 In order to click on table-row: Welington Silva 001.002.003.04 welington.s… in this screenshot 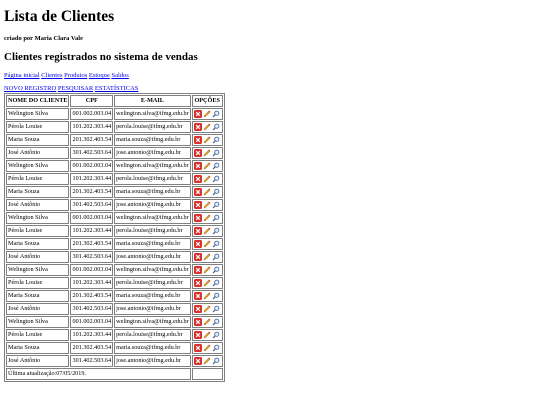, I will do `click(114, 114)`.